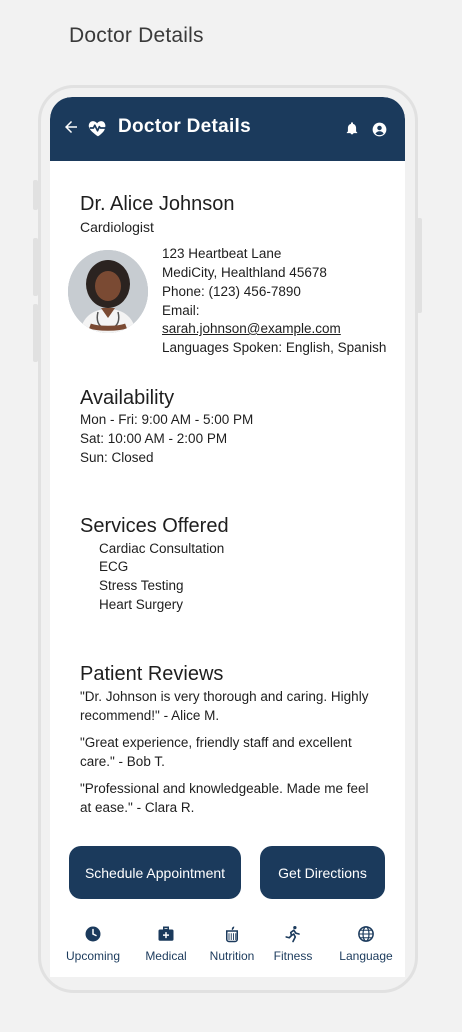  Describe the element at coordinates (232, 956) in the screenshot. I see `nav-label: Nutrition` at that location.